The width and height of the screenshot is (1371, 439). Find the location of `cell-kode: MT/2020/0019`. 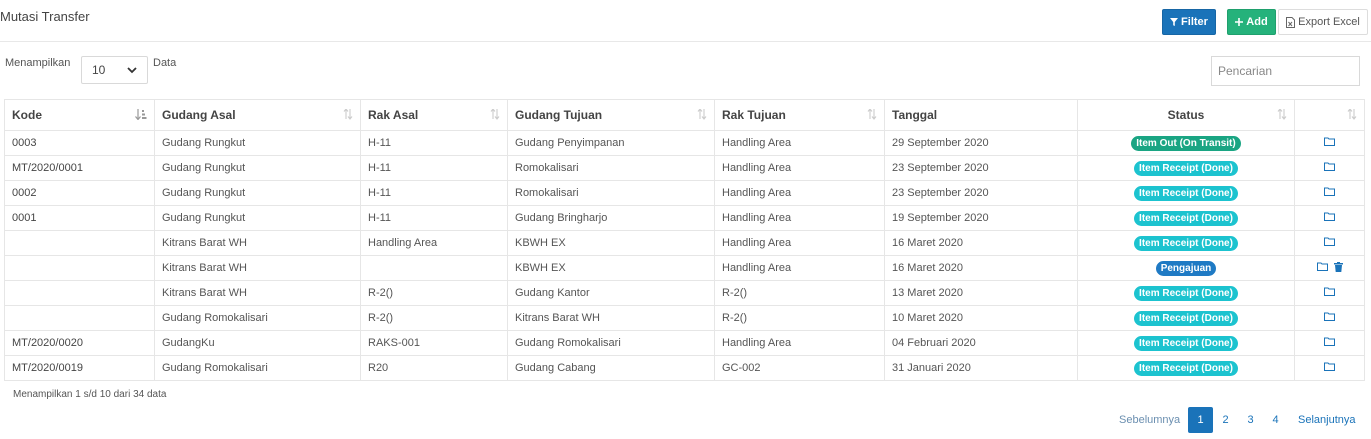

cell-kode: MT/2020/0019 is located at coordinates (79, 368).